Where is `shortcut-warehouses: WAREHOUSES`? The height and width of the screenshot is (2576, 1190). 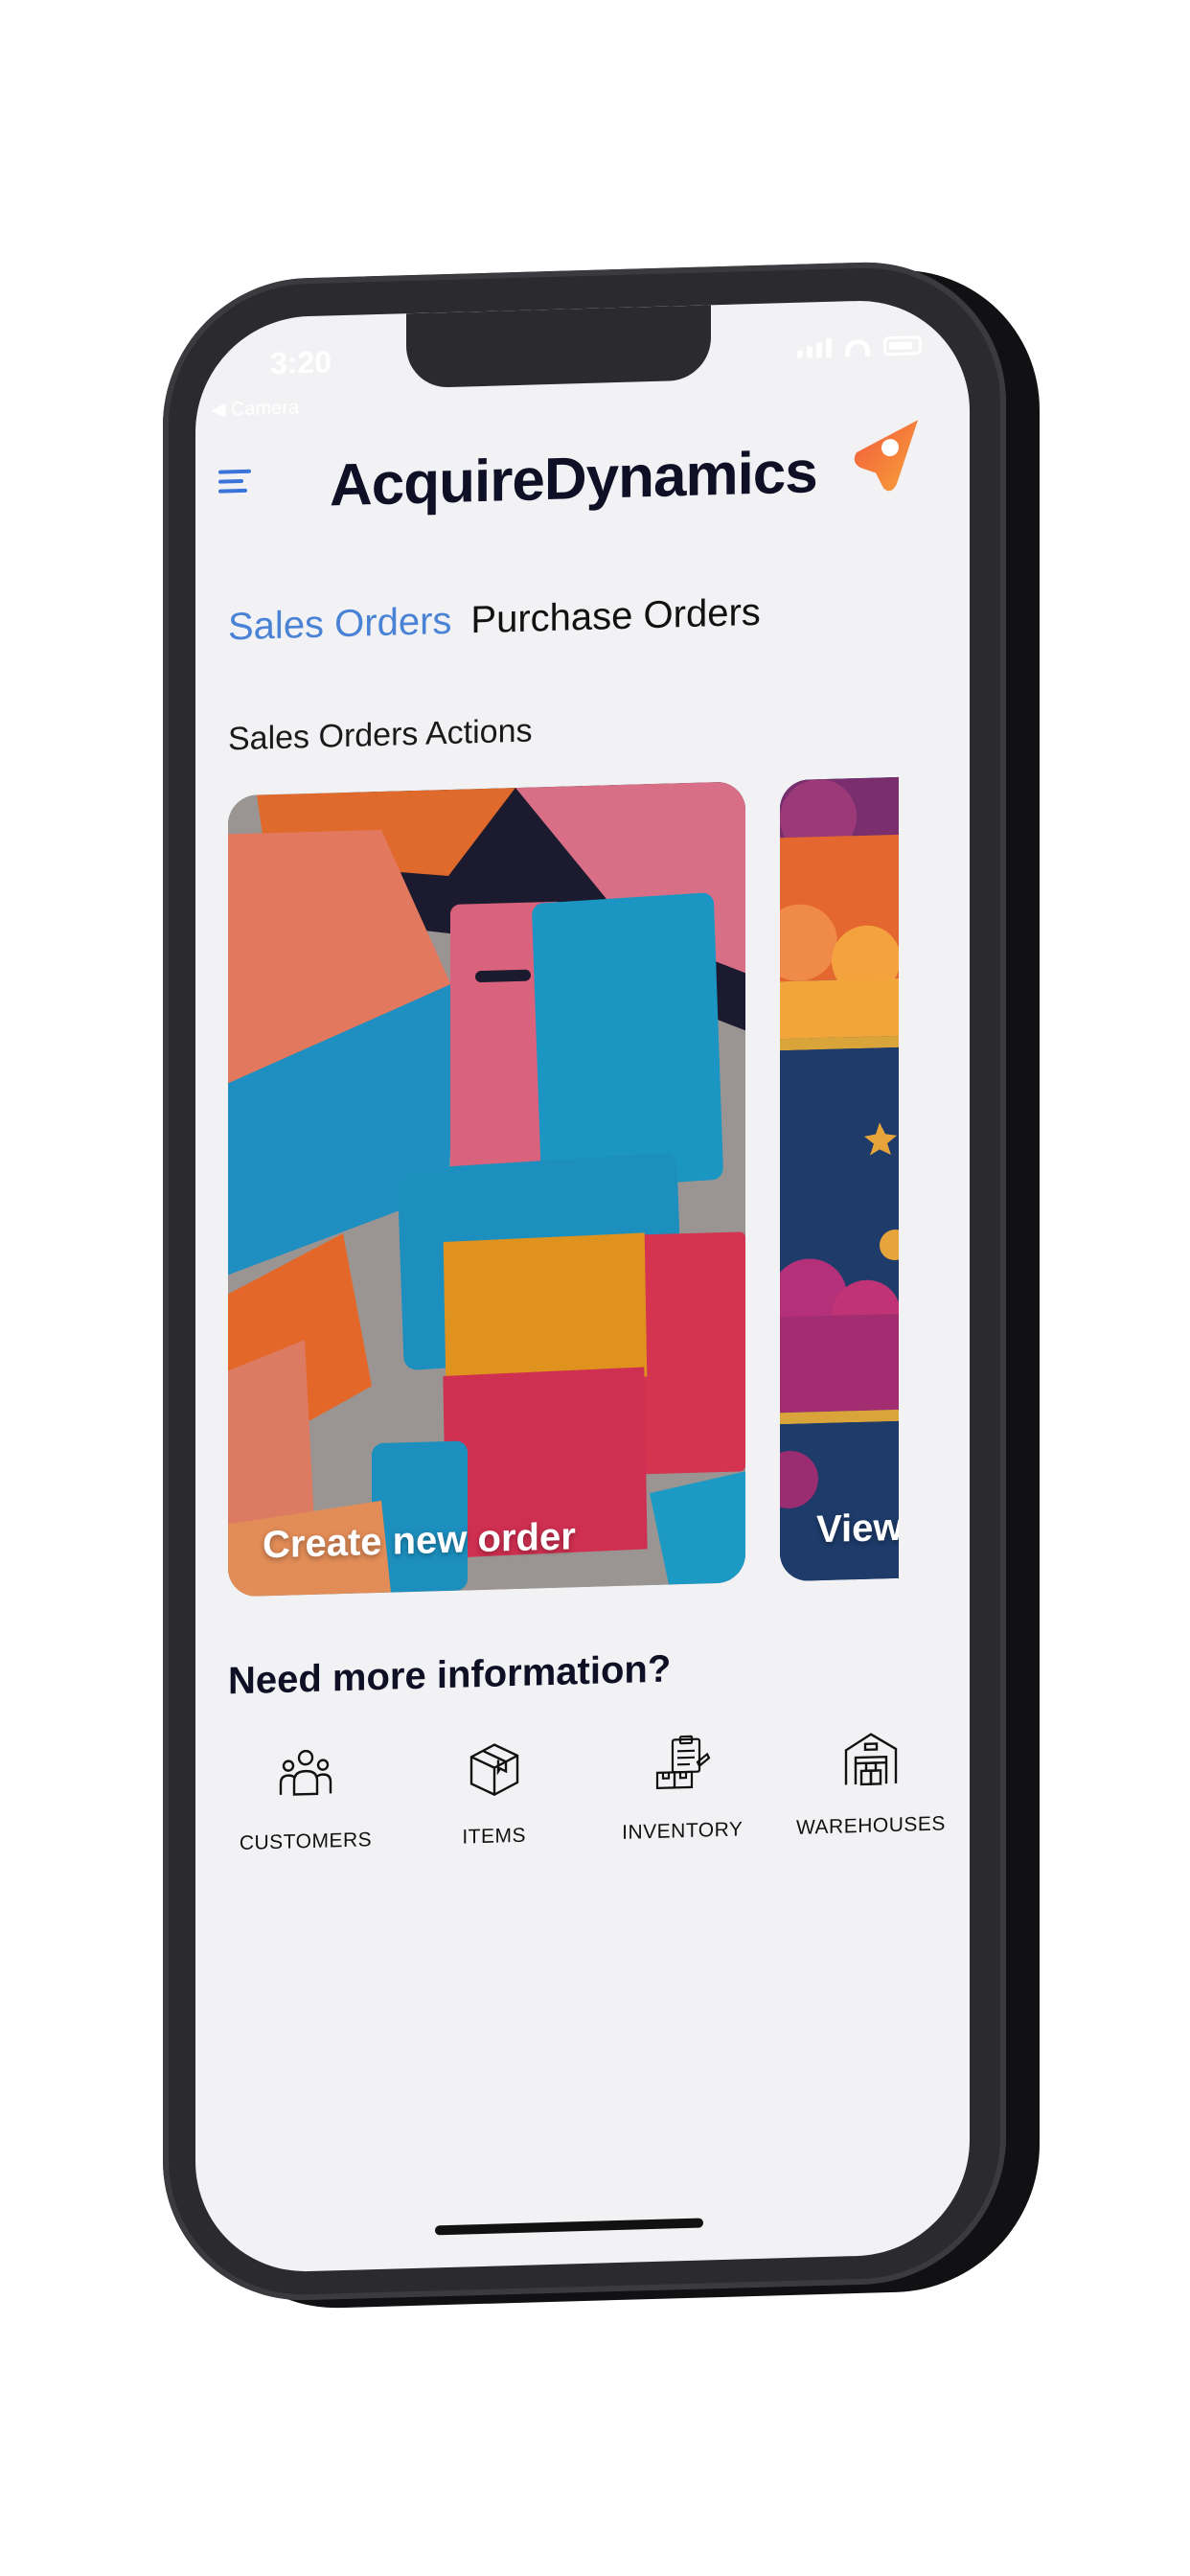
shortcut-warehouses: WAREHOUSES is located at coordinates (871, 1783).